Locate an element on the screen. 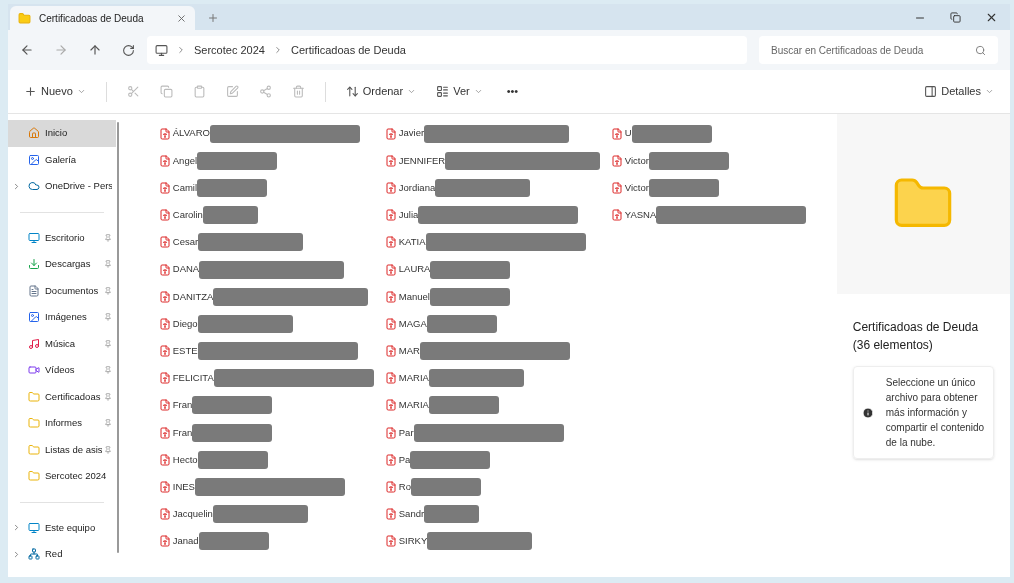  file-name: ÁLVARO is located at coordinates (191, 133).